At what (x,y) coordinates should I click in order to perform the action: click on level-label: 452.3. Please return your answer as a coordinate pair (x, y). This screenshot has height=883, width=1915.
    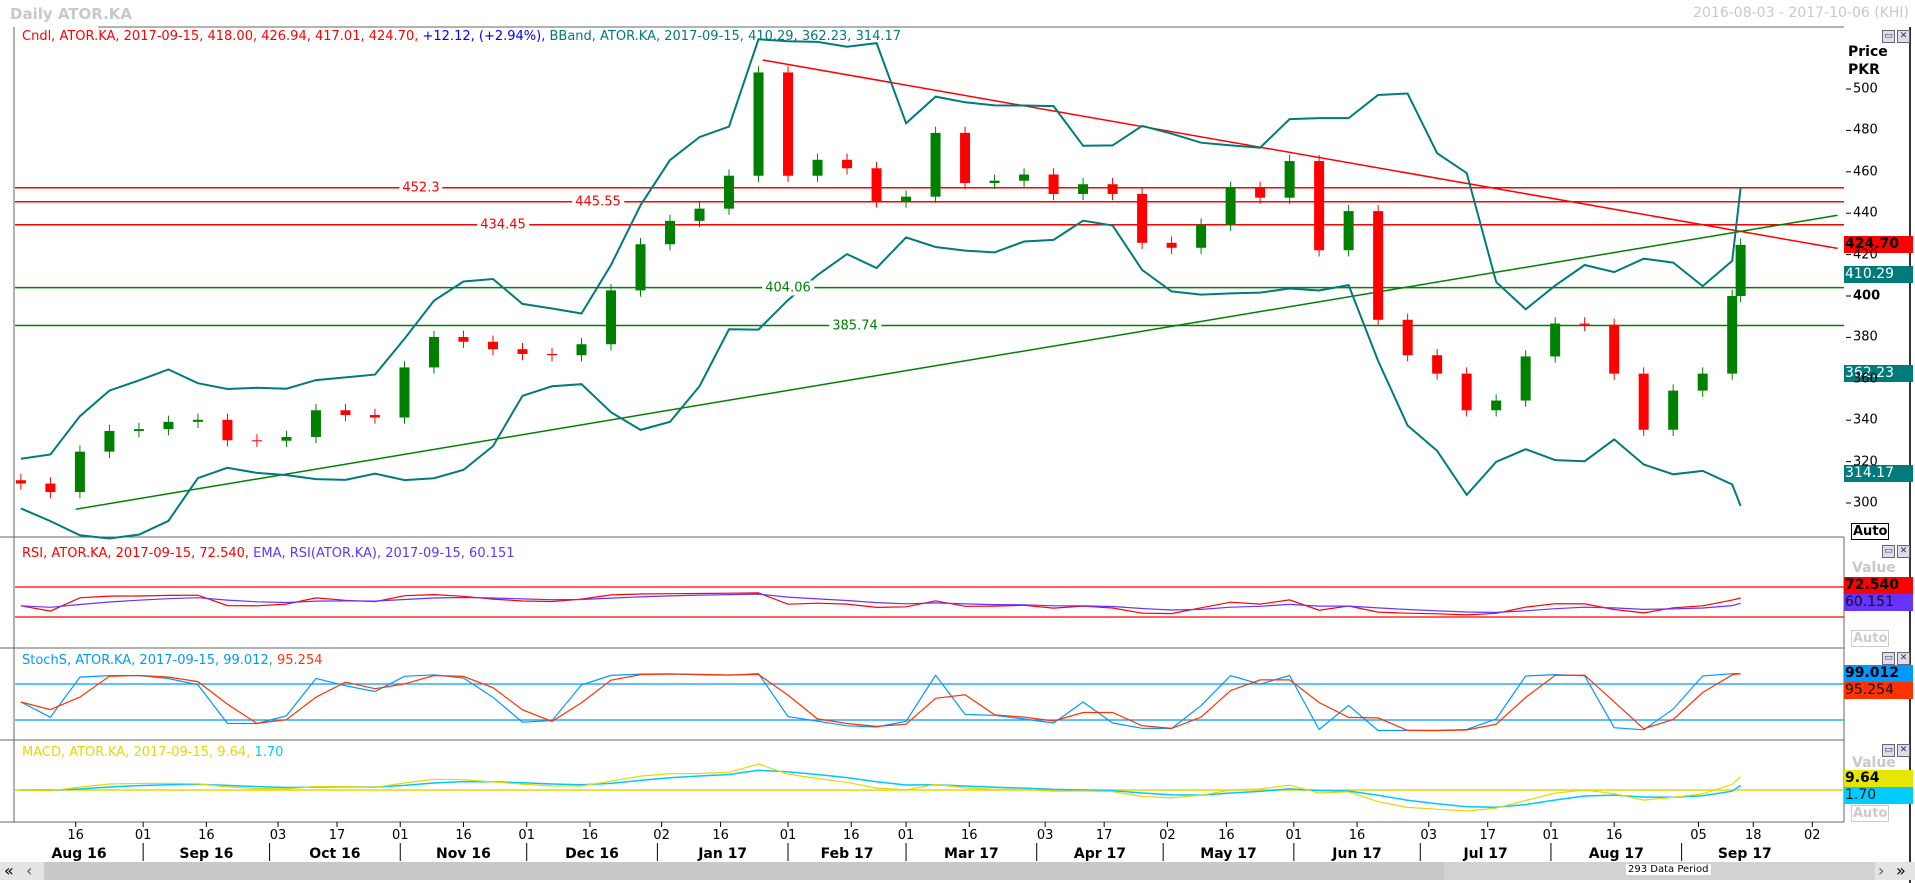
    Looking at the image, I should click on (421, 188).